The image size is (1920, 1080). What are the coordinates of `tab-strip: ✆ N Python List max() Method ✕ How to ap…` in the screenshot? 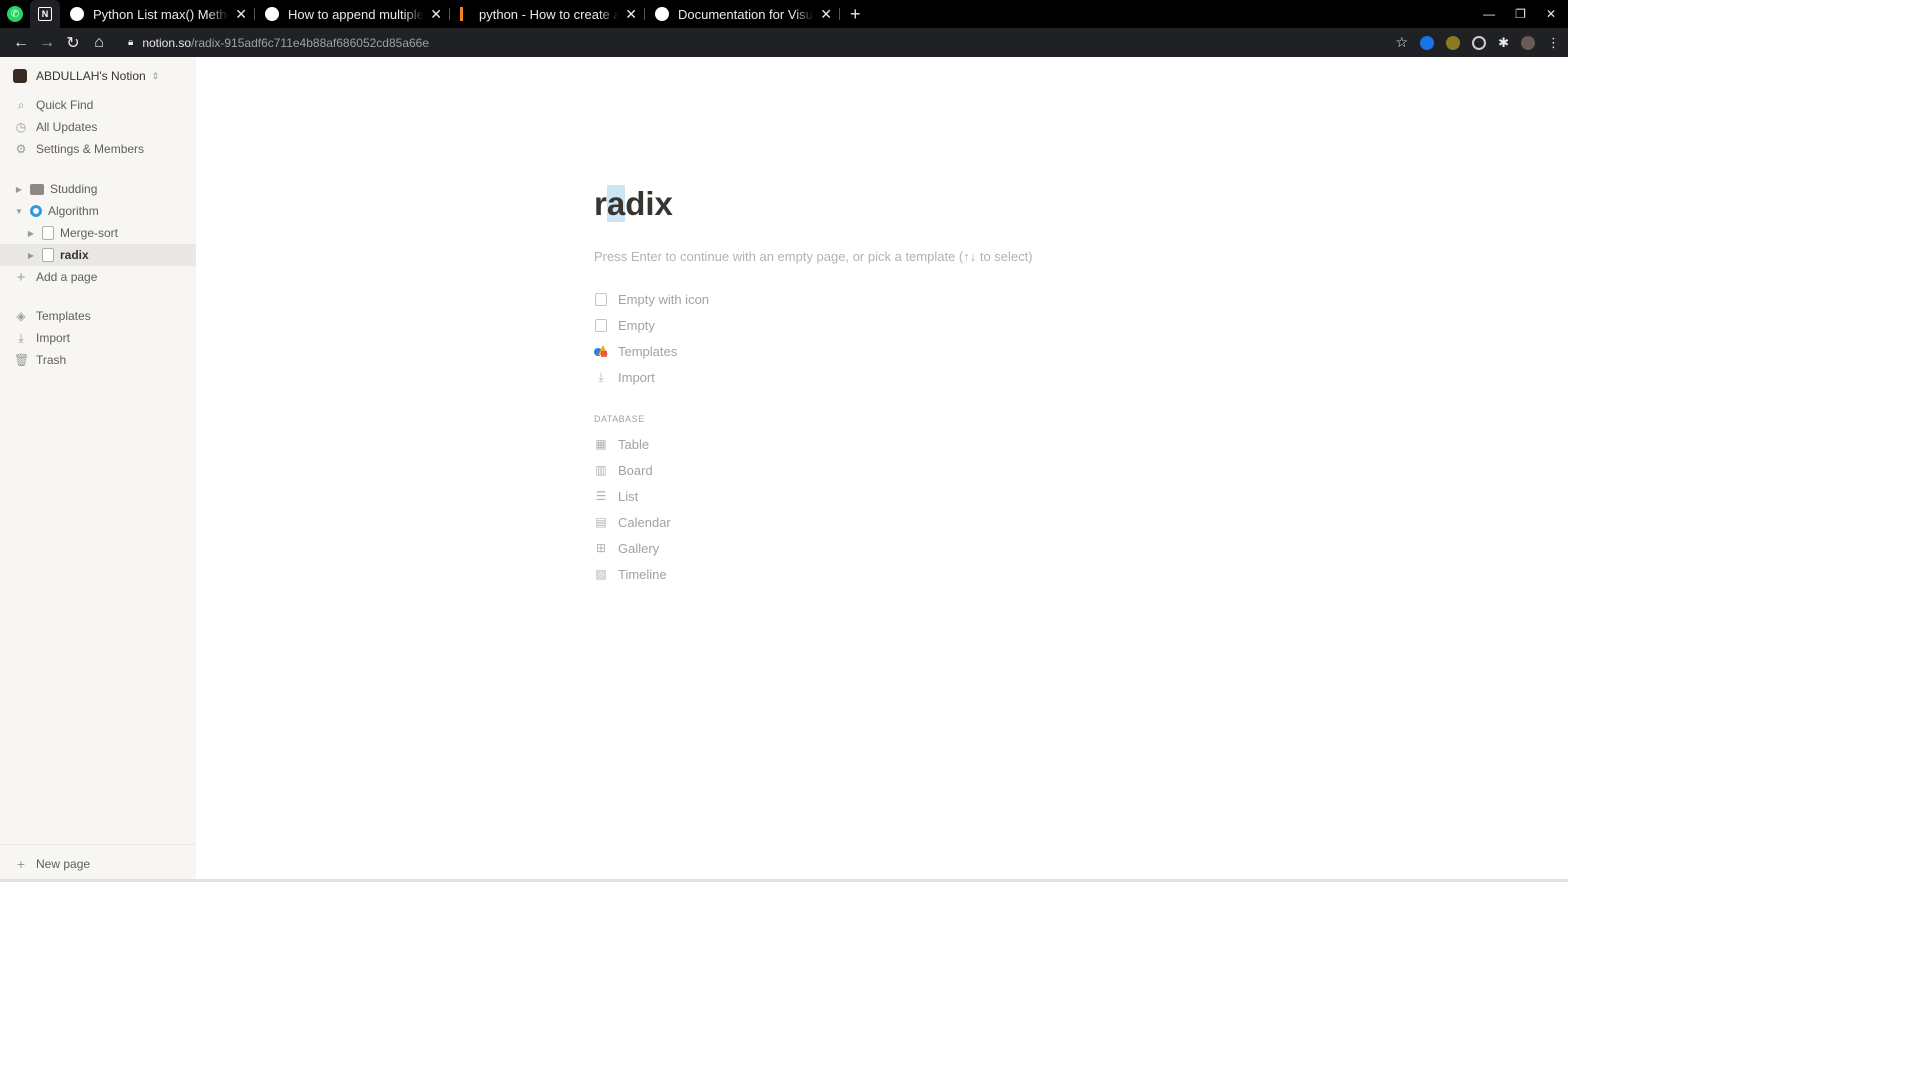 It's located at (784, 14).